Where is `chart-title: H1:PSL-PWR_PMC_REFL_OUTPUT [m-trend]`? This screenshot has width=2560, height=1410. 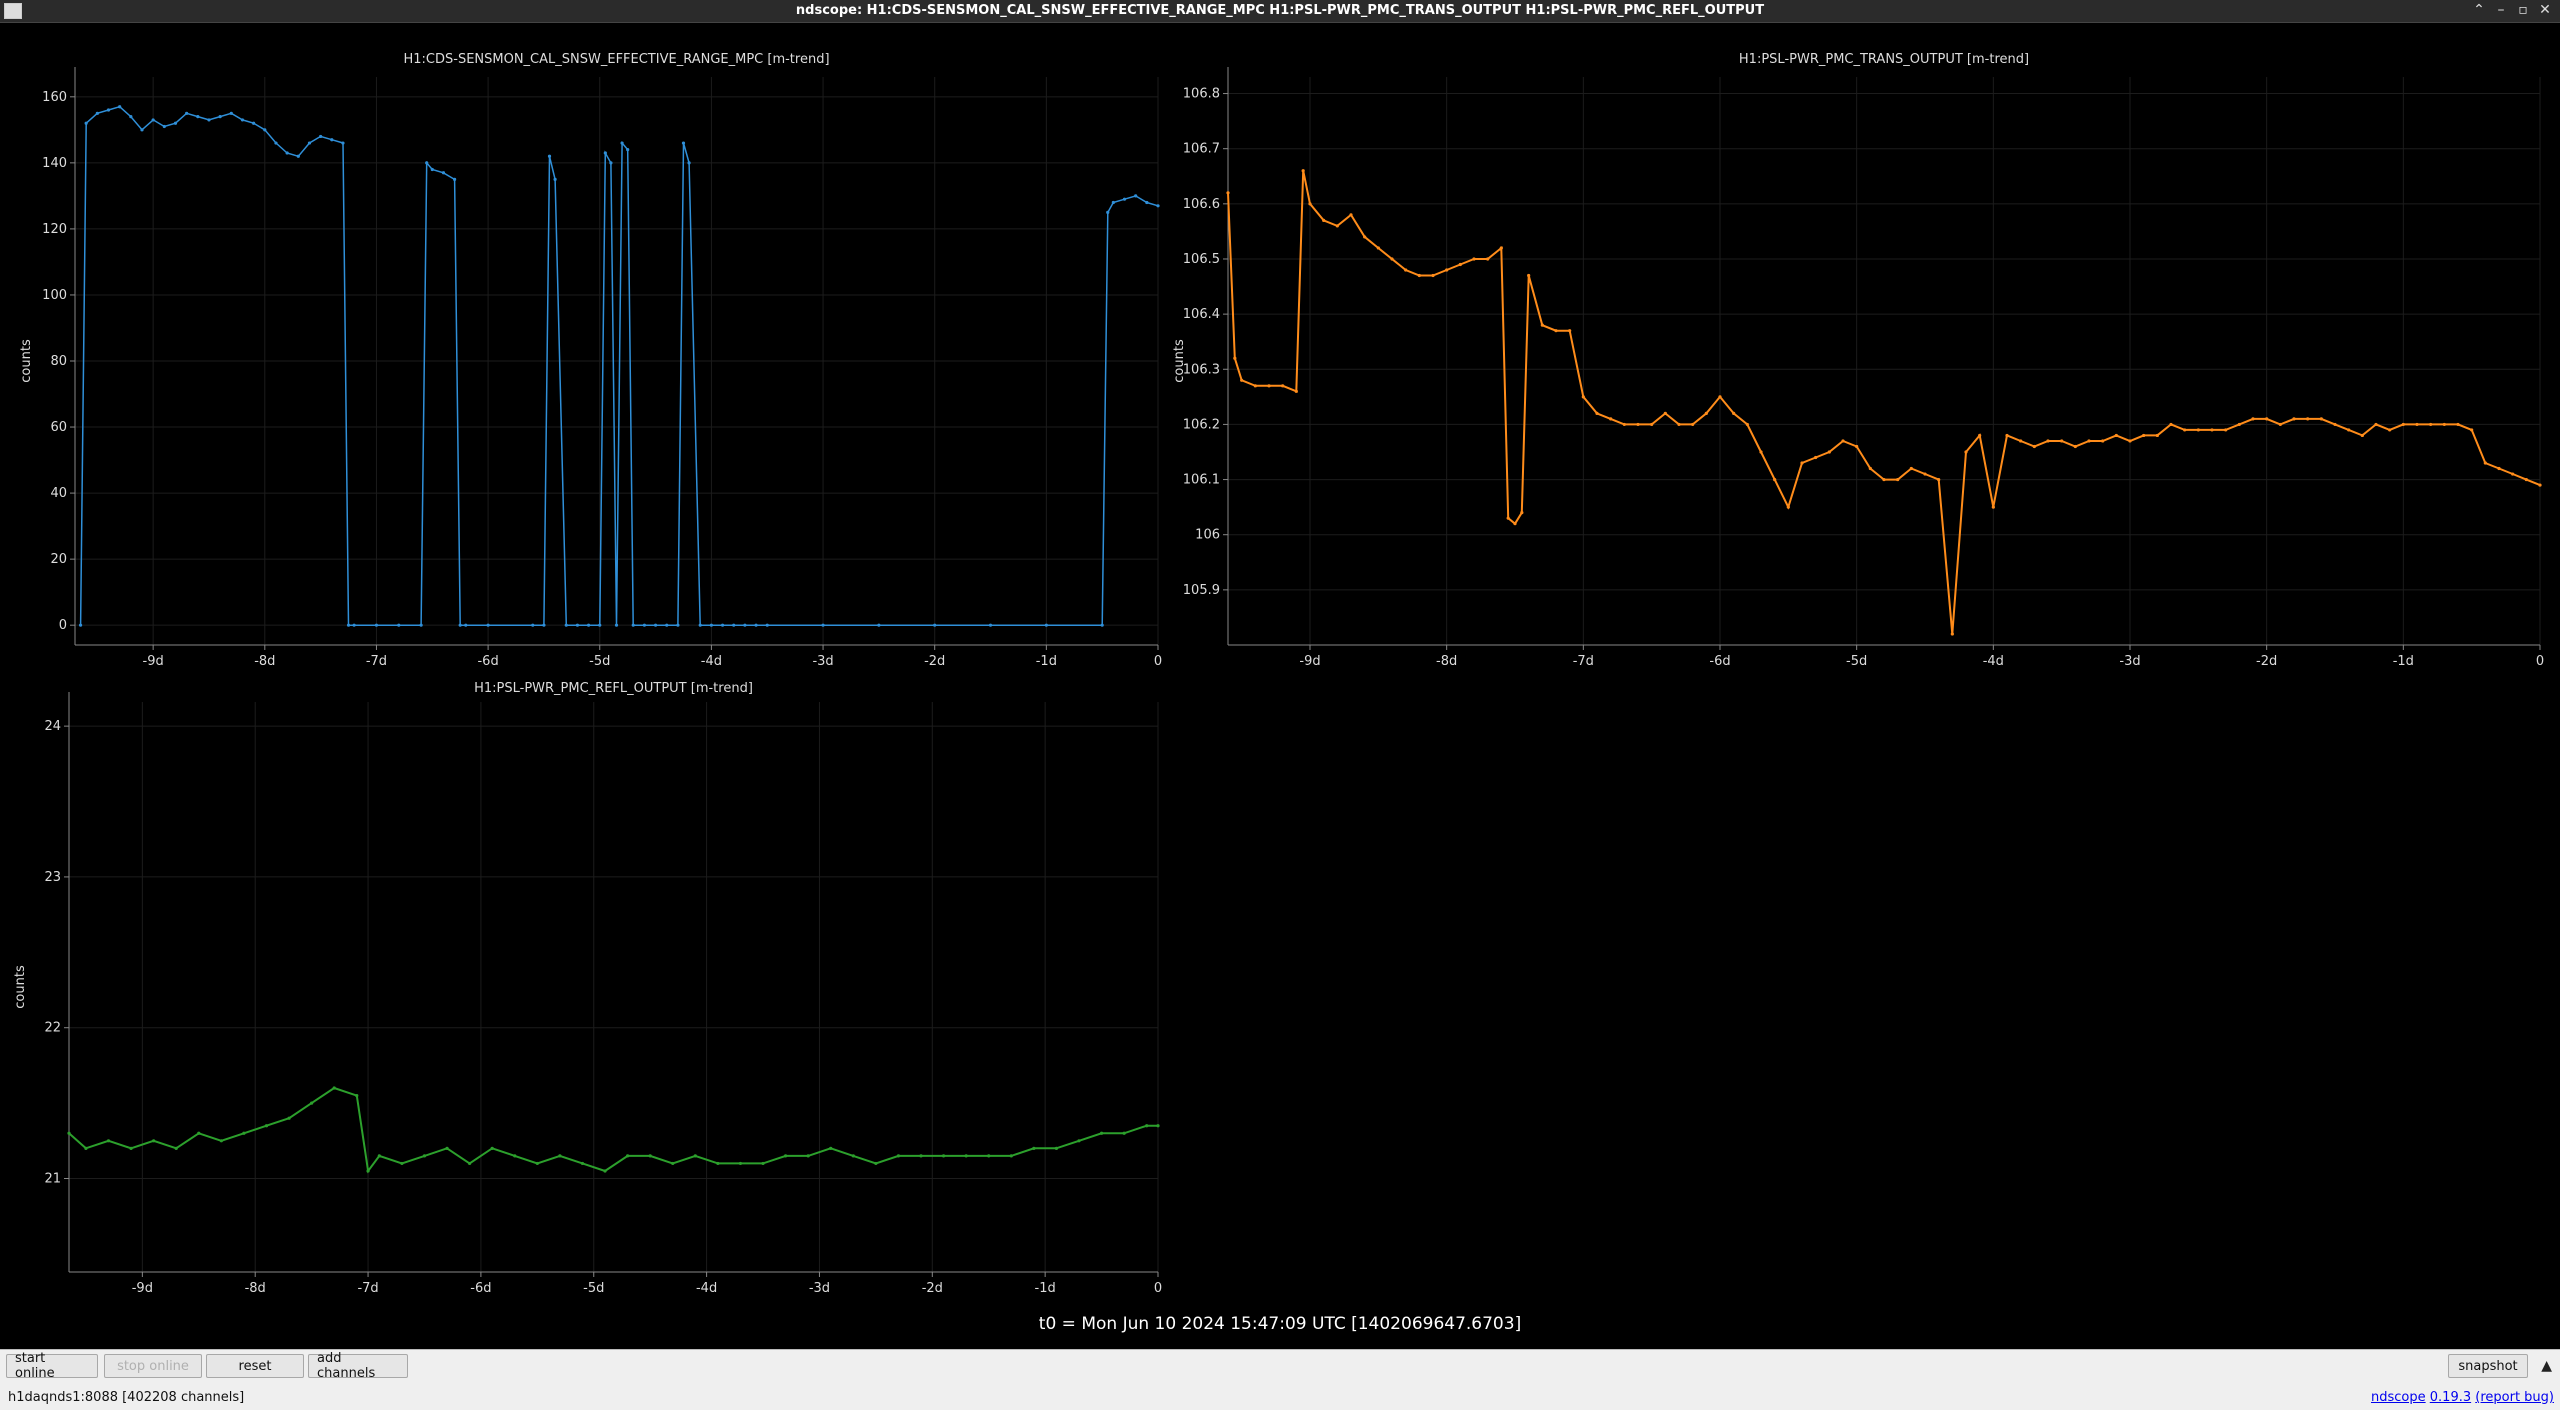
chart-title: H1:PSL-PWR_PMC_REFL_OUTPUT [m-trend] is located at coordinates (613, 688).